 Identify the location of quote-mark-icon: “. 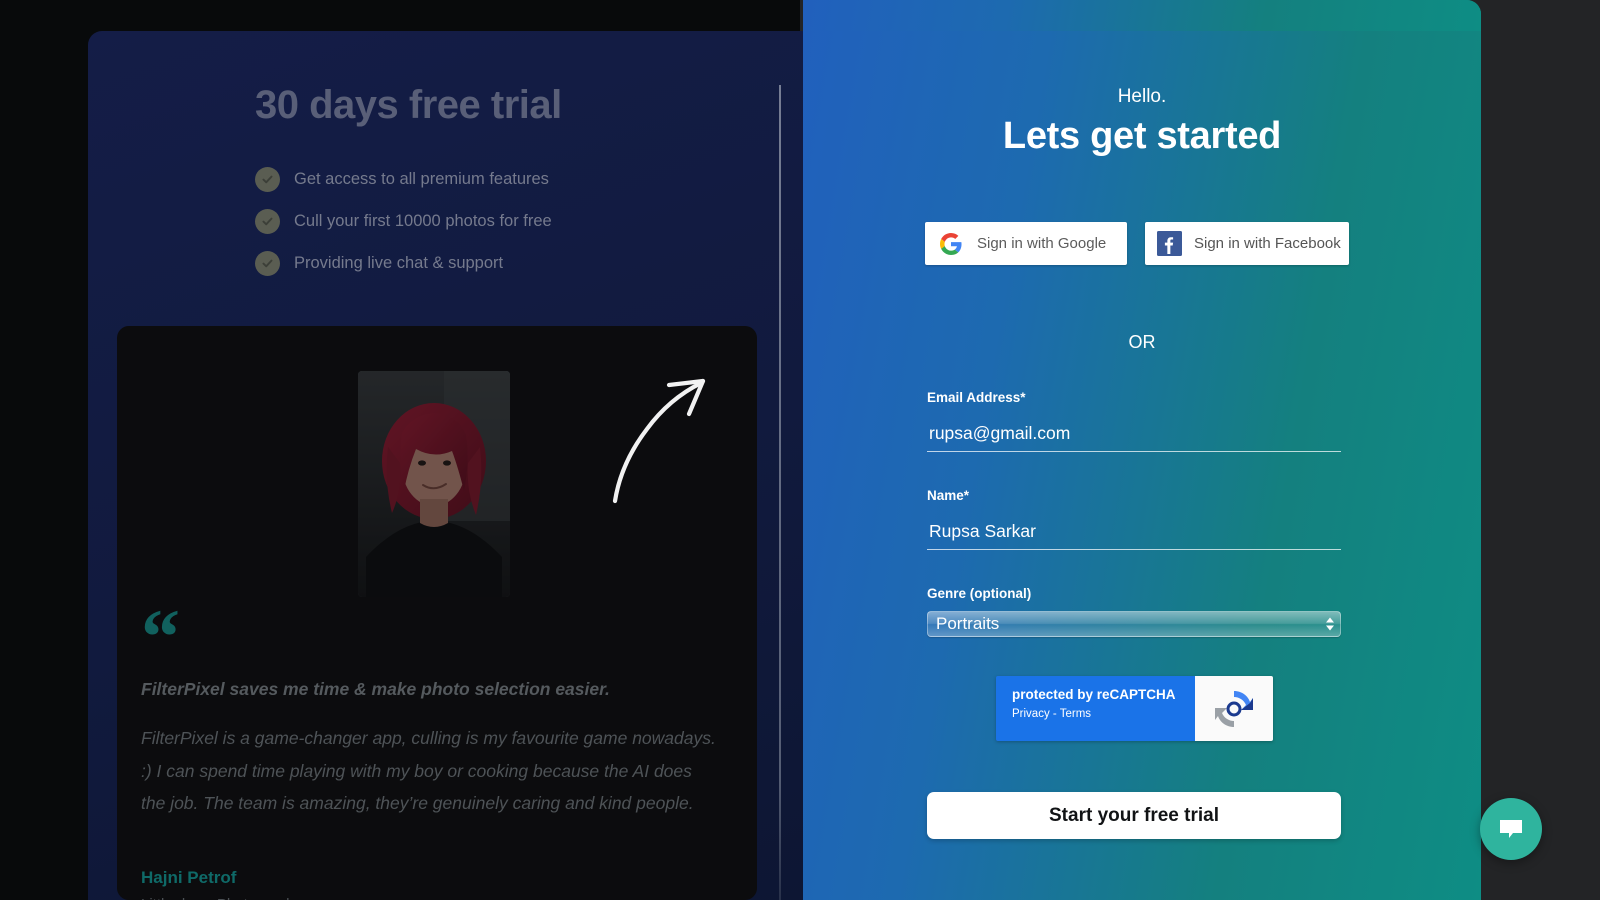
(160, 636).